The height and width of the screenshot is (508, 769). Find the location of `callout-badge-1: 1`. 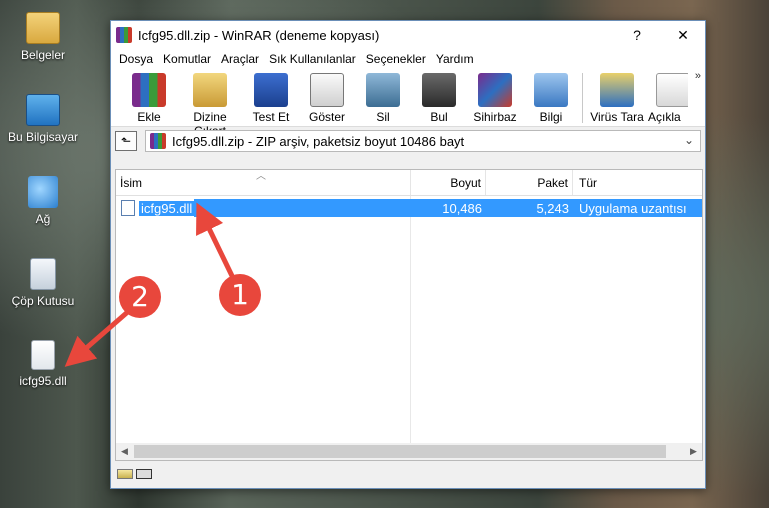

callout-badge-1: 1 is located at coordinates (240, 295).